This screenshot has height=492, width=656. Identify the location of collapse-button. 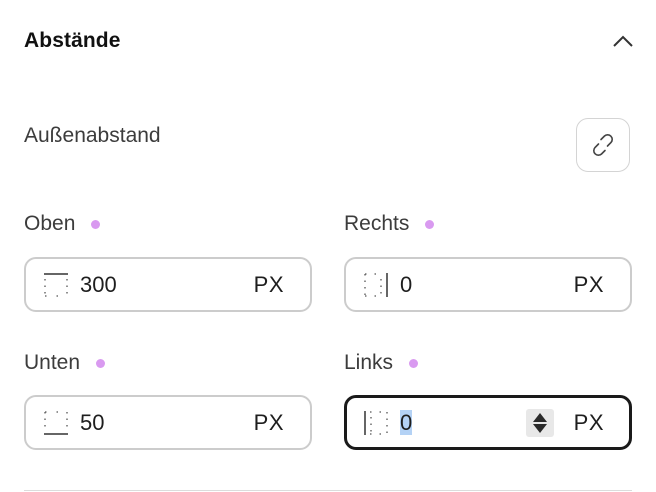
(623, 41).